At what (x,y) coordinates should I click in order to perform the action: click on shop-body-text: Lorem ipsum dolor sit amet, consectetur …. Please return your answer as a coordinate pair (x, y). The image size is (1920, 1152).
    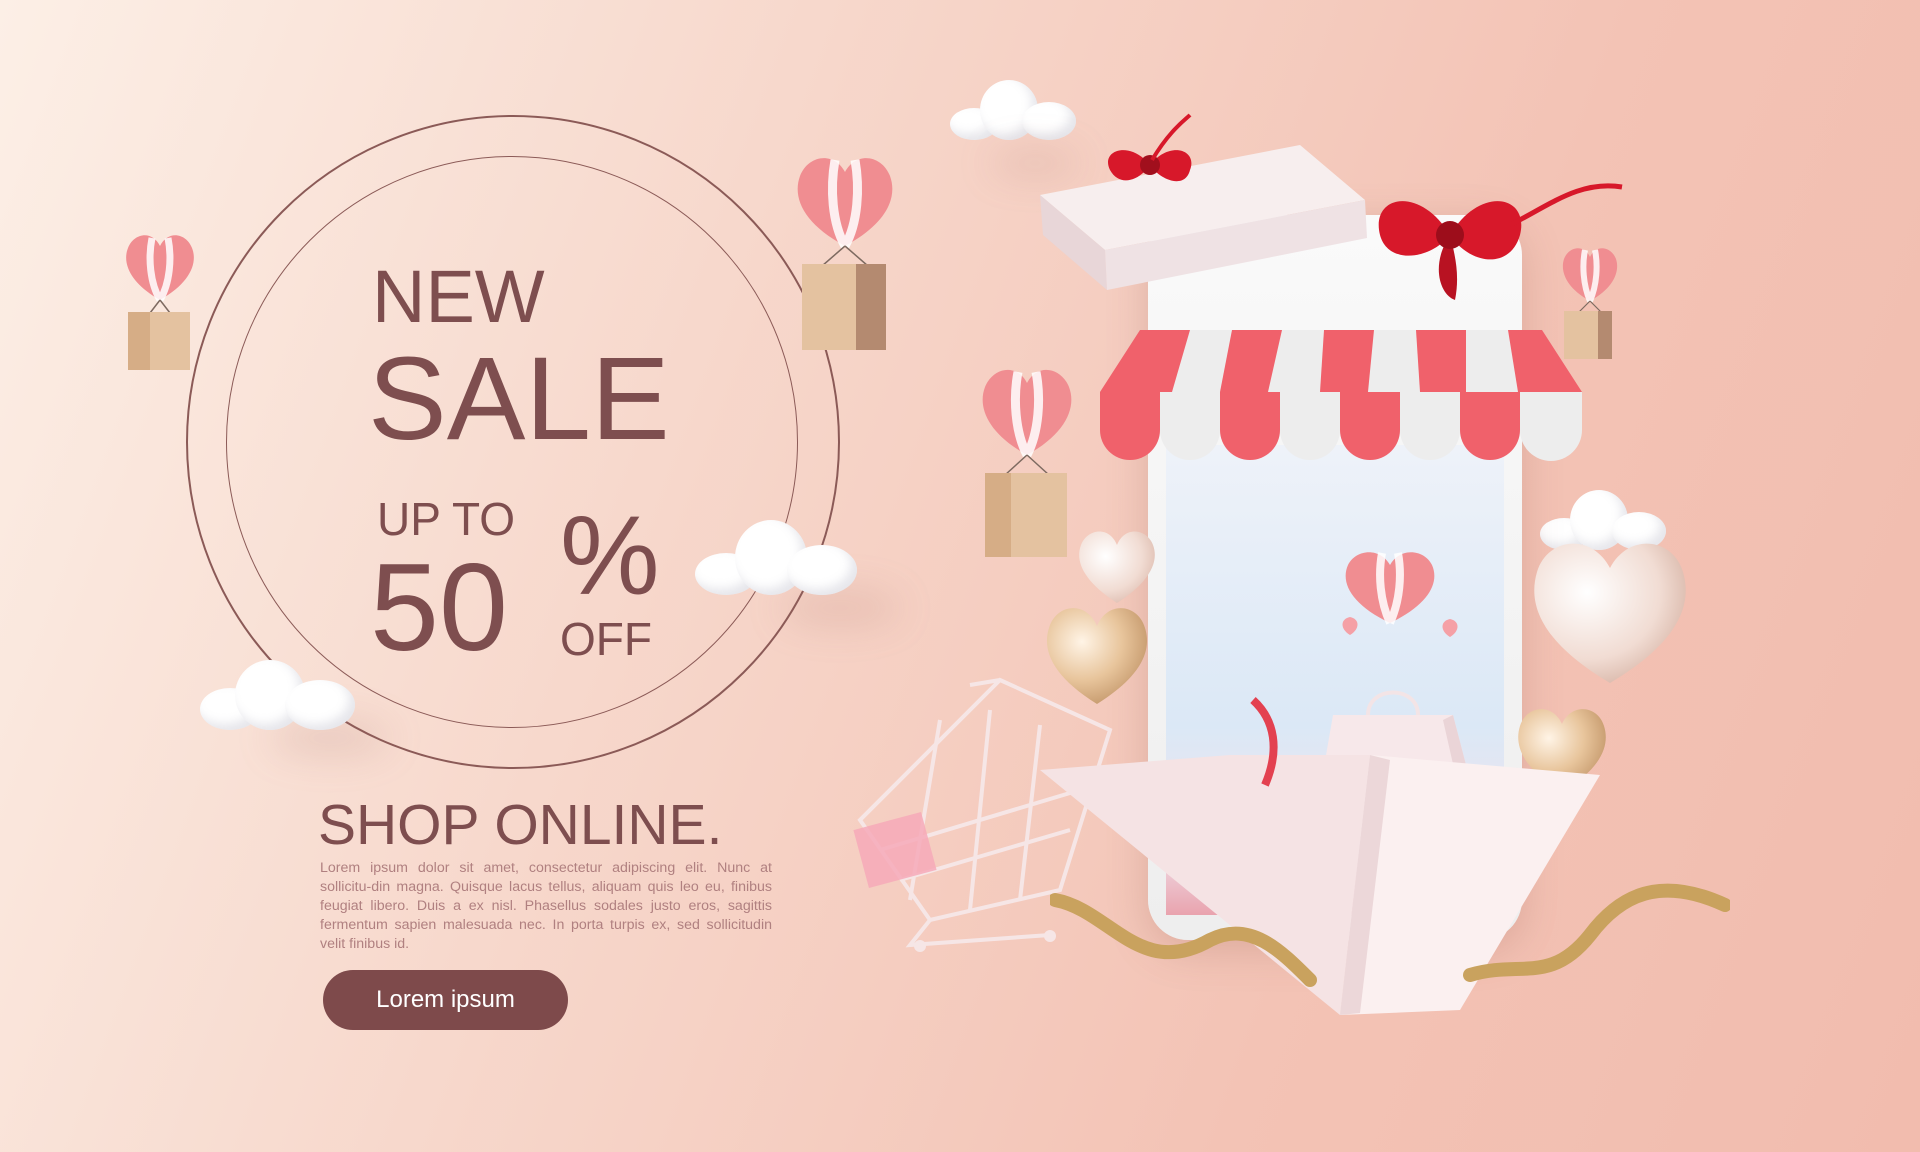
    Looking at the image, I should click on (546, 906).